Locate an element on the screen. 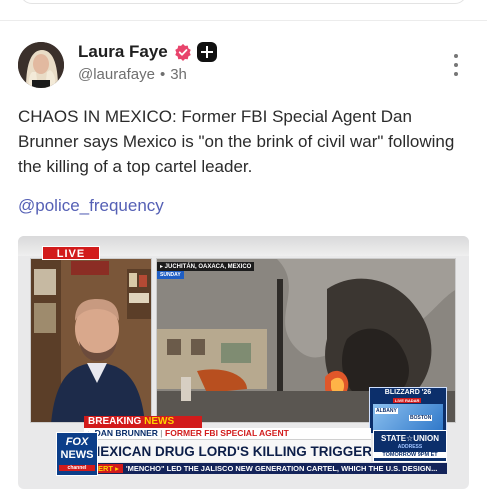 This screenshot has width=487, height=500. speaker-role: FORMER FBI SPECIAL AGENT is located at coordinates (227, 433).